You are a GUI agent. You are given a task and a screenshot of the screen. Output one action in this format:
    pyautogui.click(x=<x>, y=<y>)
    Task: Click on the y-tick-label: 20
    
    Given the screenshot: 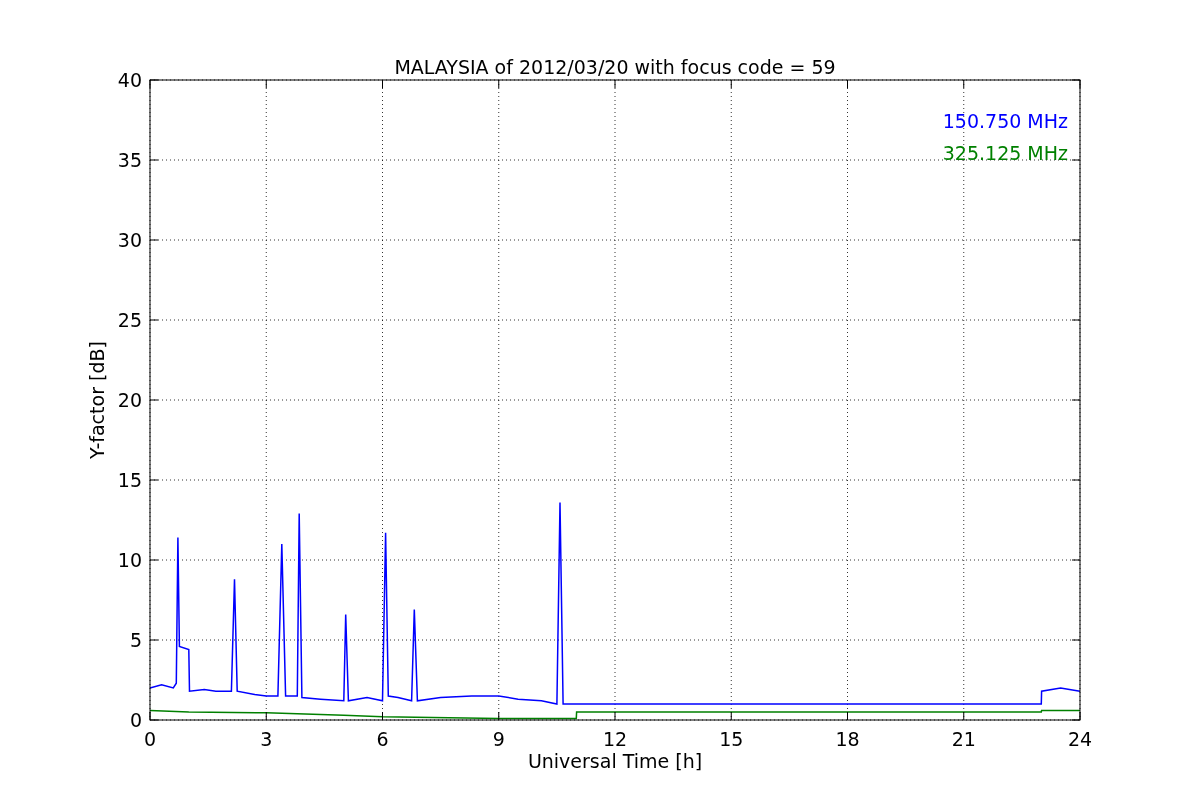 What is the action you would take?
    pyautogui.click(x=129, y=400)
    